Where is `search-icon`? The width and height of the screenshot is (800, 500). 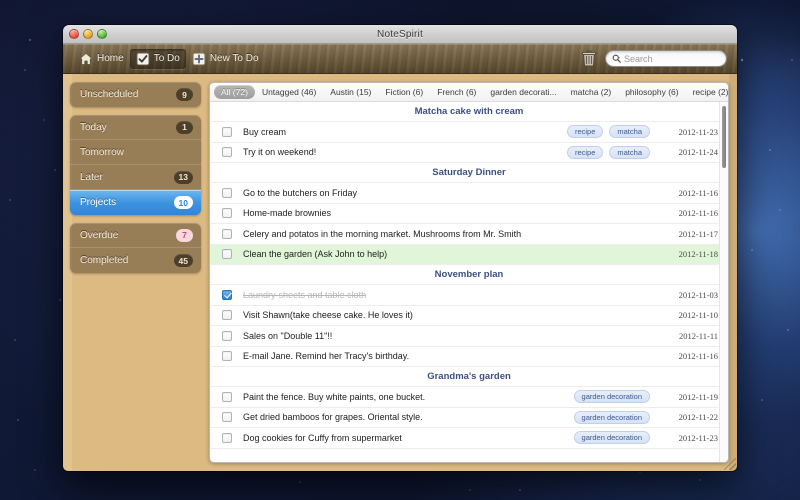 search-icon is located at coordinates (616, 58).